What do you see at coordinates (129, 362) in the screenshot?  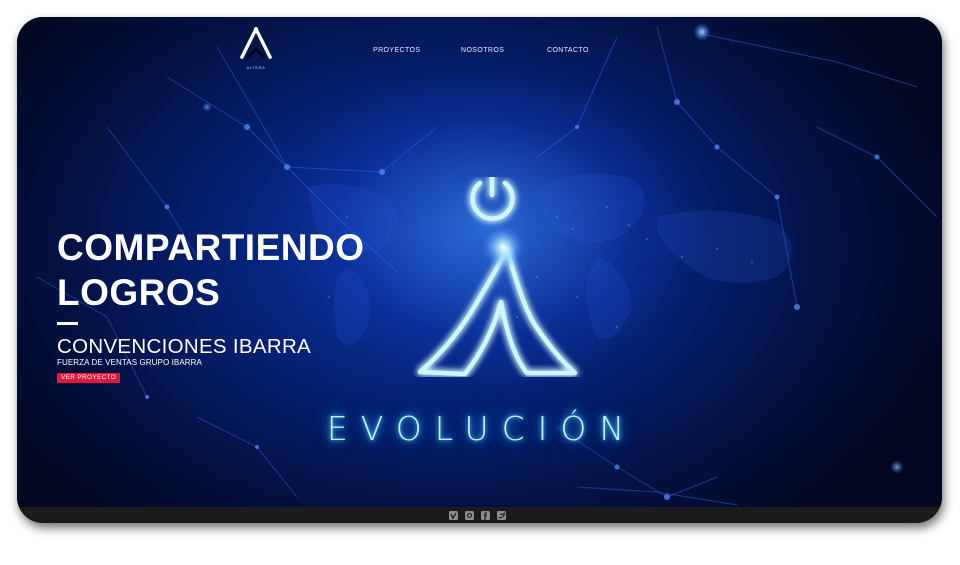 I see `project-subtitle: FUERZA DE VENTAS GRUPO IBARRA` at bounding box center [129, 362].